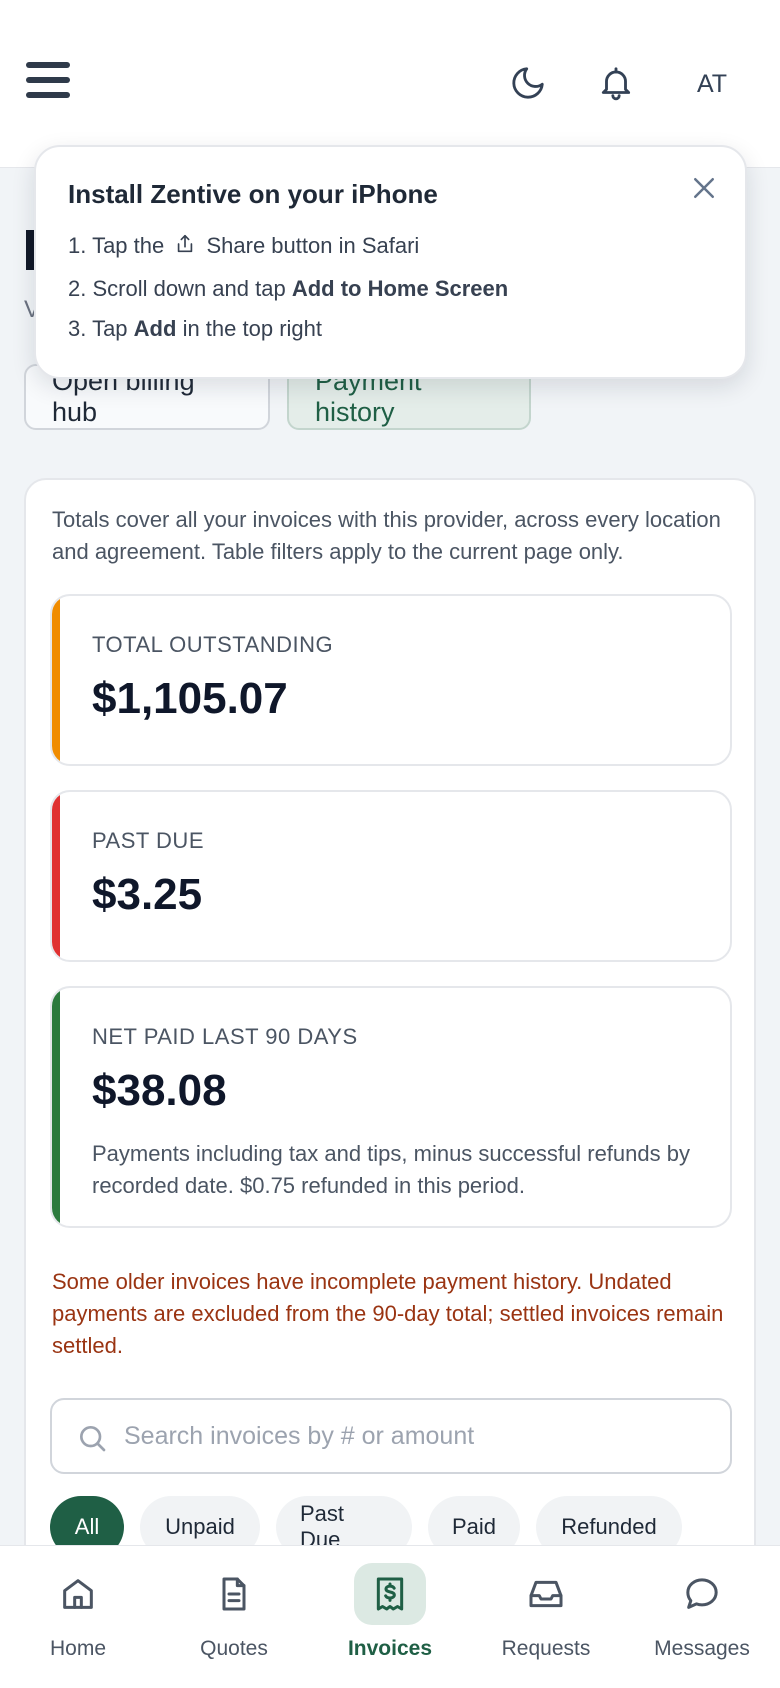  Describe the element at coordinates (56, 1107) in the screenshot. I see `net-paid-accent-bar` at that location.